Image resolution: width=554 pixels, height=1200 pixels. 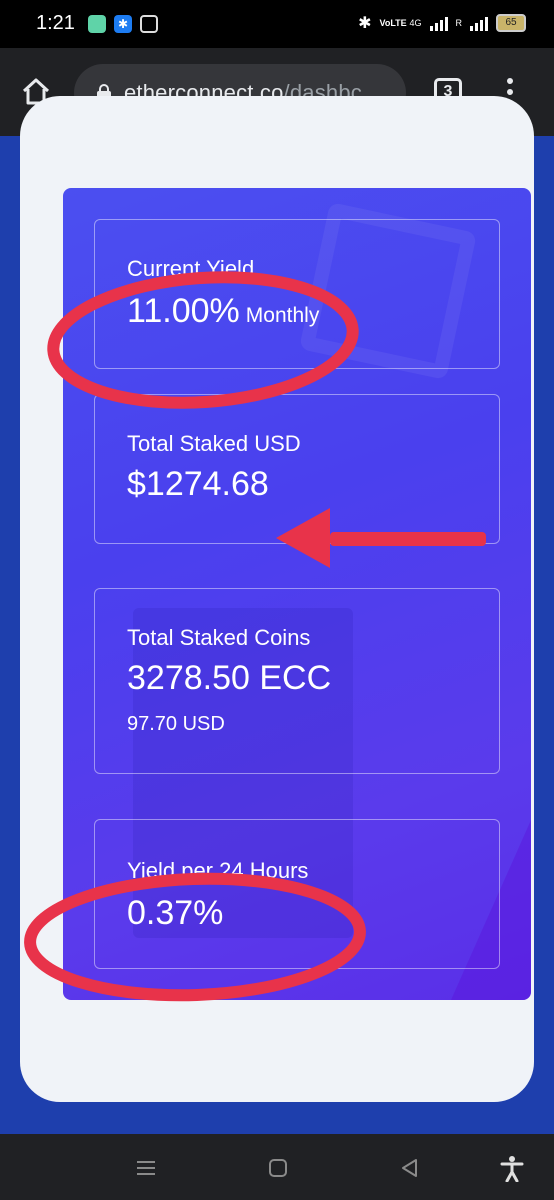 What do you see at coordinates (282, 315) in the screenshot?
I see `current-yield-unit: Monthly` at bounding box center [282, 315].